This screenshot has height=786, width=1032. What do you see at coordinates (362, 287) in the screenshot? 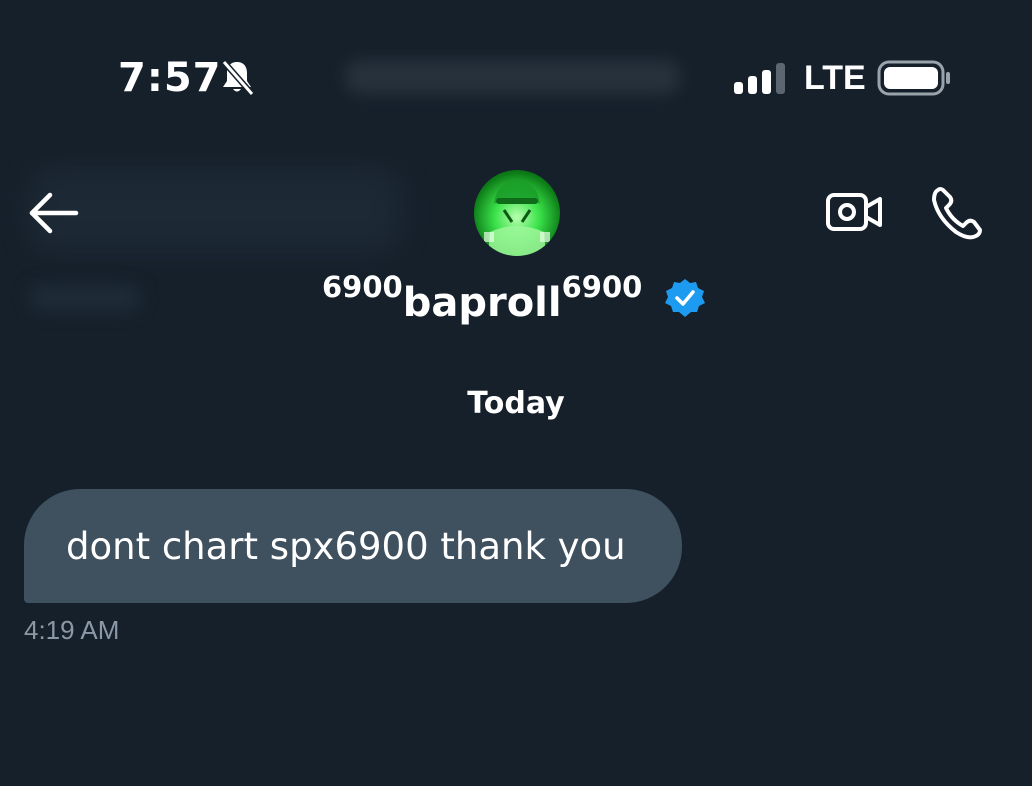
I see `username-prefix: 6900` at bounding box center [362, 287].